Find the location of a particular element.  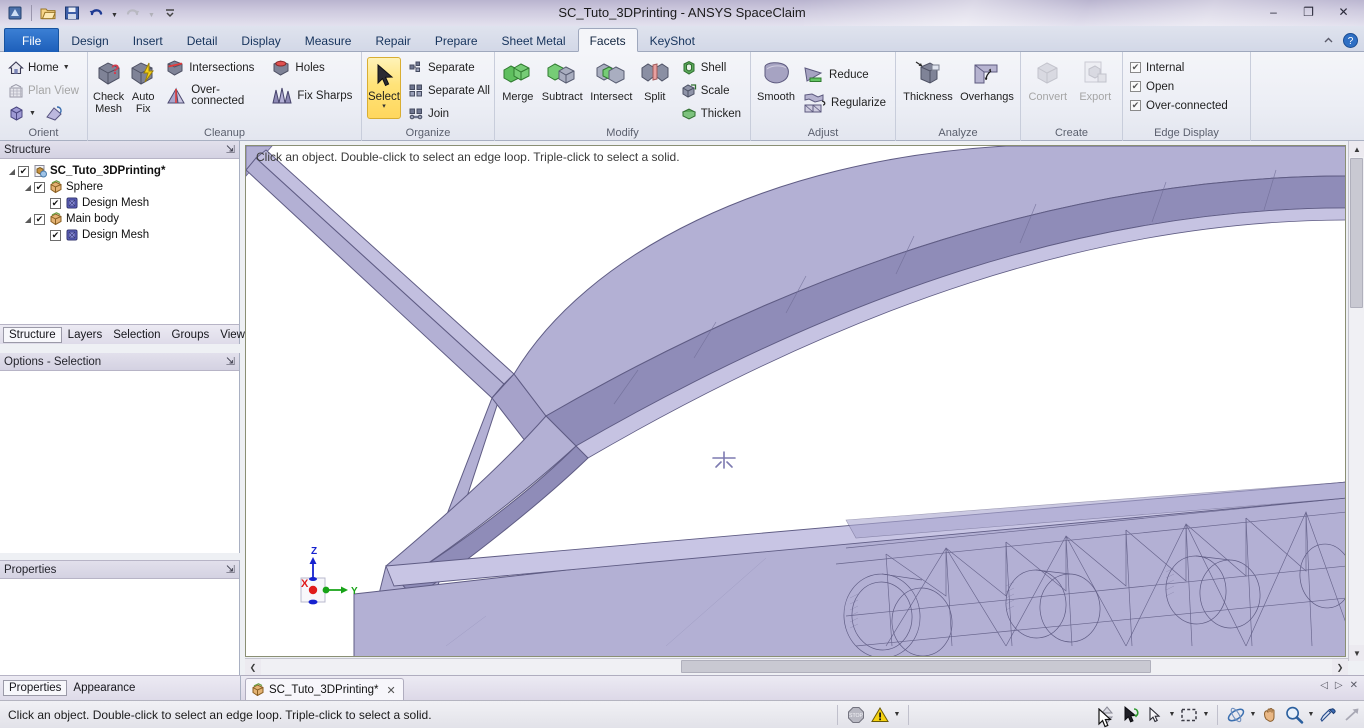

scroll-down-button: ▼ is located at coordinates (1356, 653).